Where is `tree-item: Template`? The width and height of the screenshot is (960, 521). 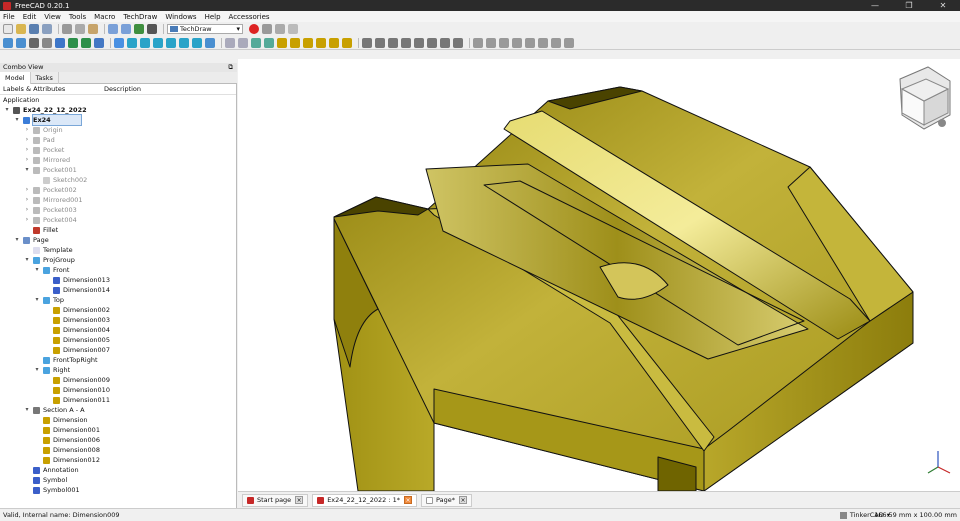 tree-item: Template is located at coordinates (118, 250).